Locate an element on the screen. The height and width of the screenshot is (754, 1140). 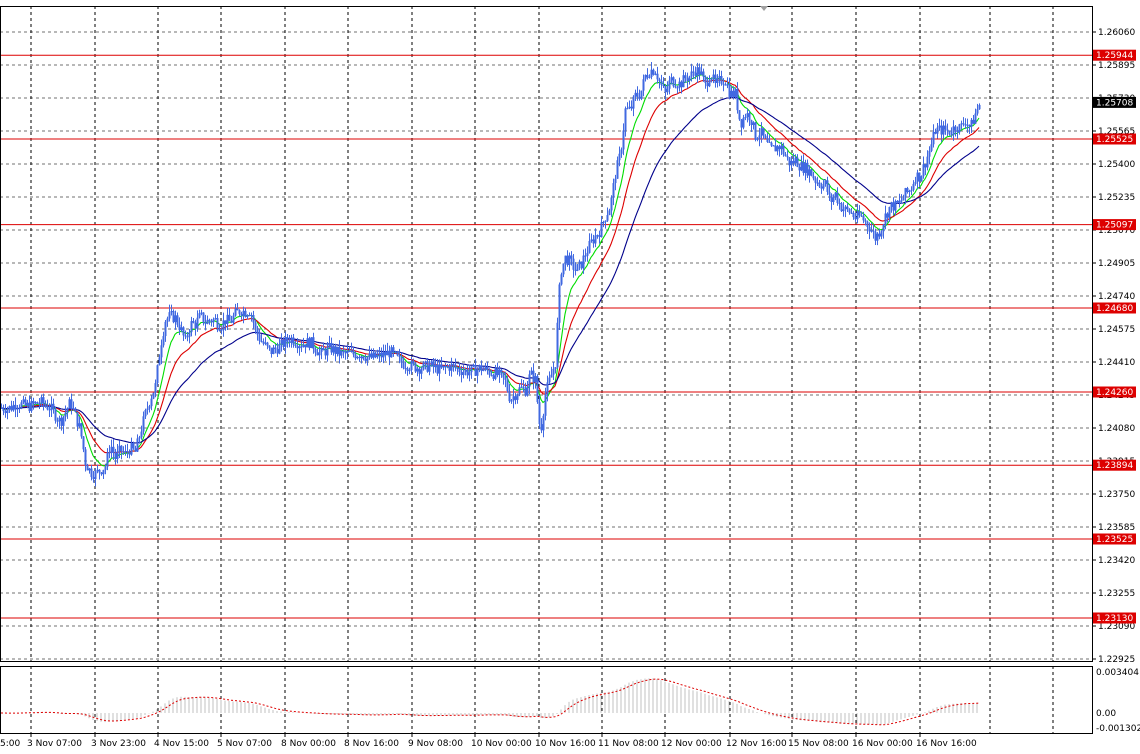
level-price-label: 1.24680 is located at coordinates (1114, 309).